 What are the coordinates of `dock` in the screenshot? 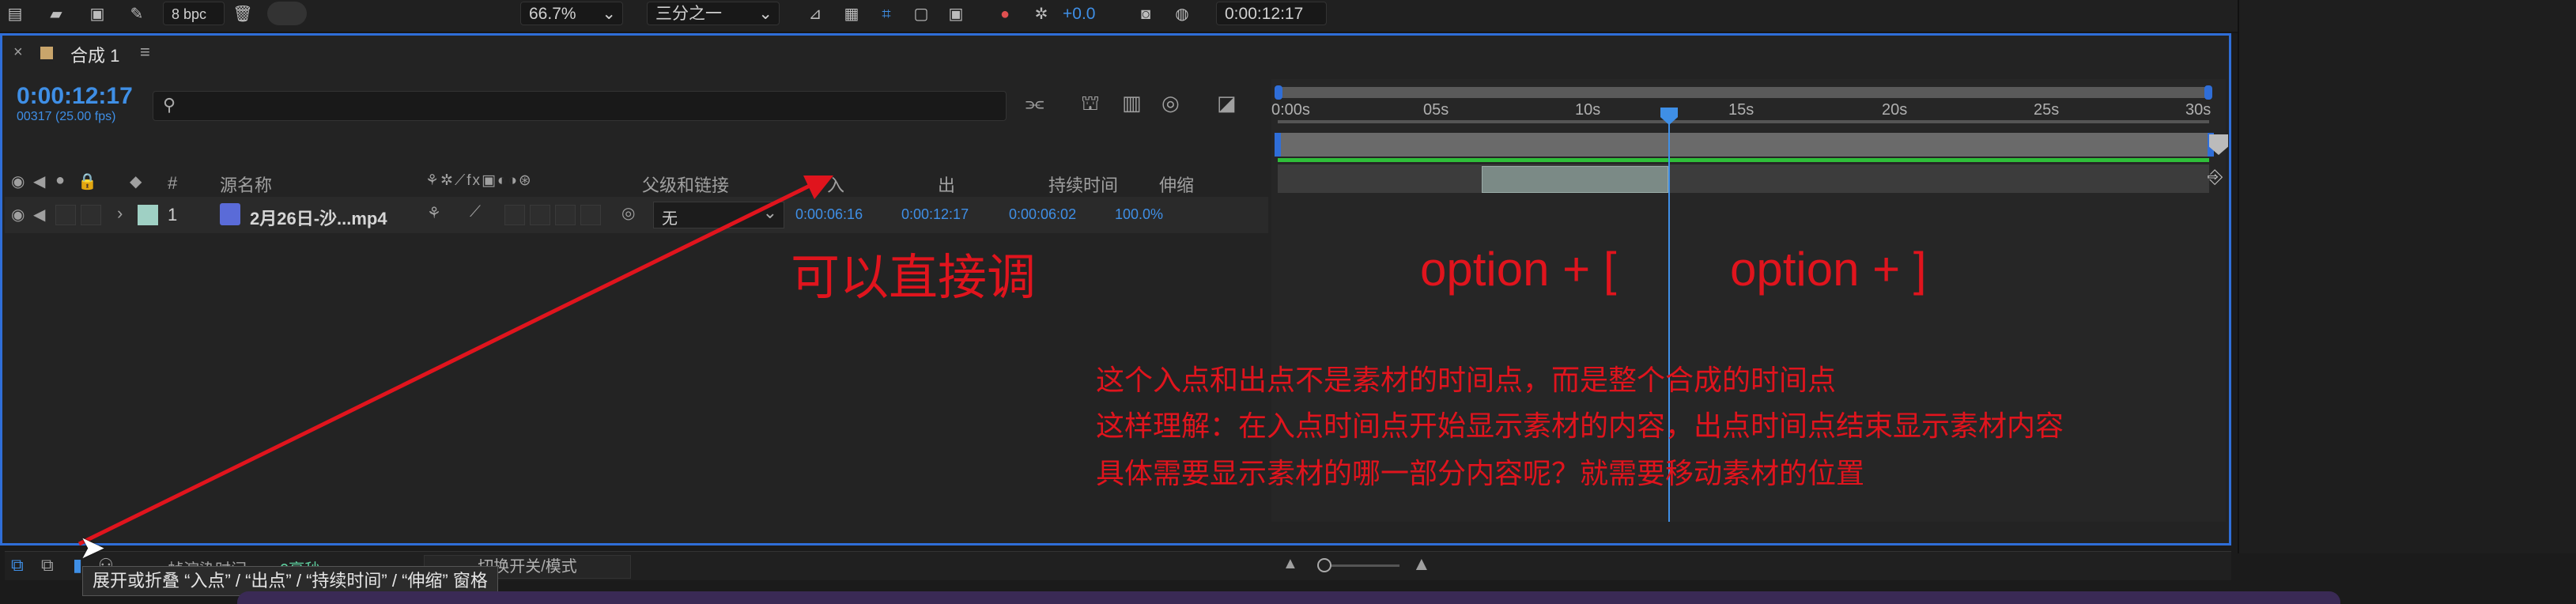 It's located at (1288, 597).